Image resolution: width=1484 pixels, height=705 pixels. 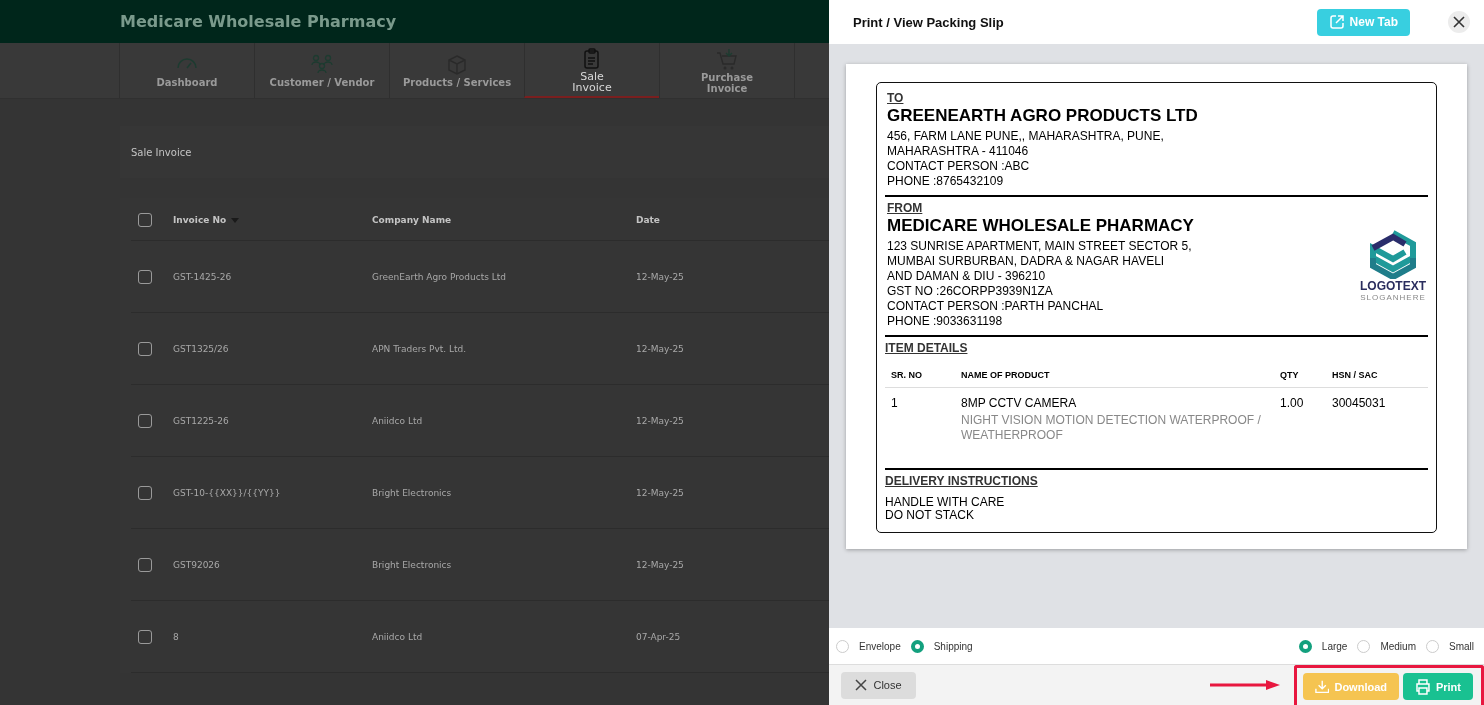 I want to click on nav-tab: Purchase Invoice, so click(x=726, y=70).